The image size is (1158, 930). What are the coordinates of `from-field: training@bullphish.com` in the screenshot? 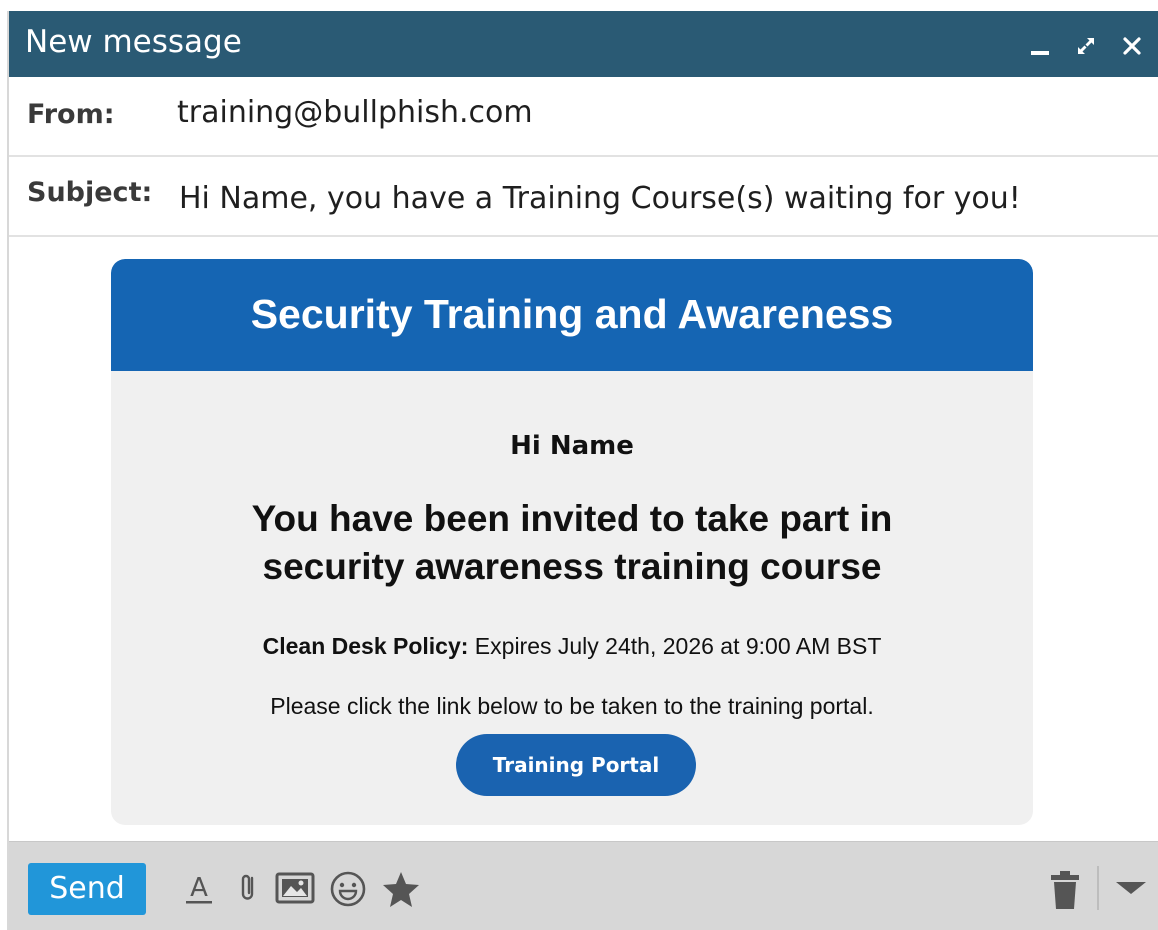 It's located at (627, 112).